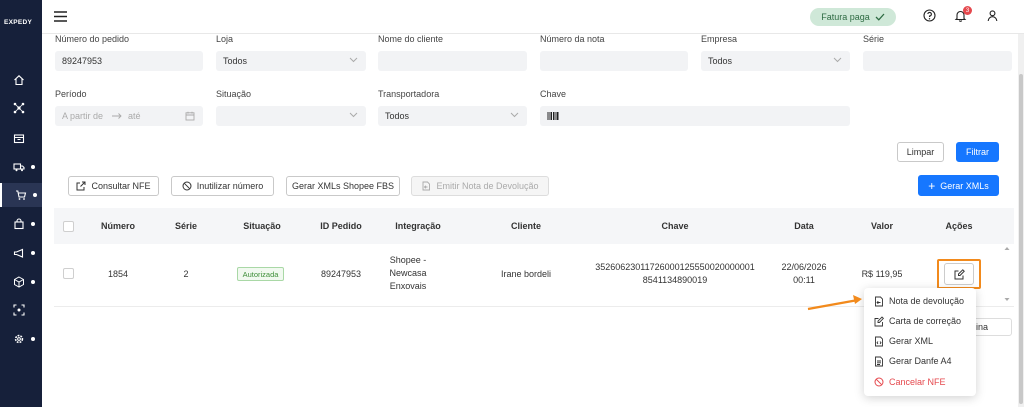 The height and width of the screenshot is (407, 1024). I want to click on sidebar-item-settings, so click(21, 339).